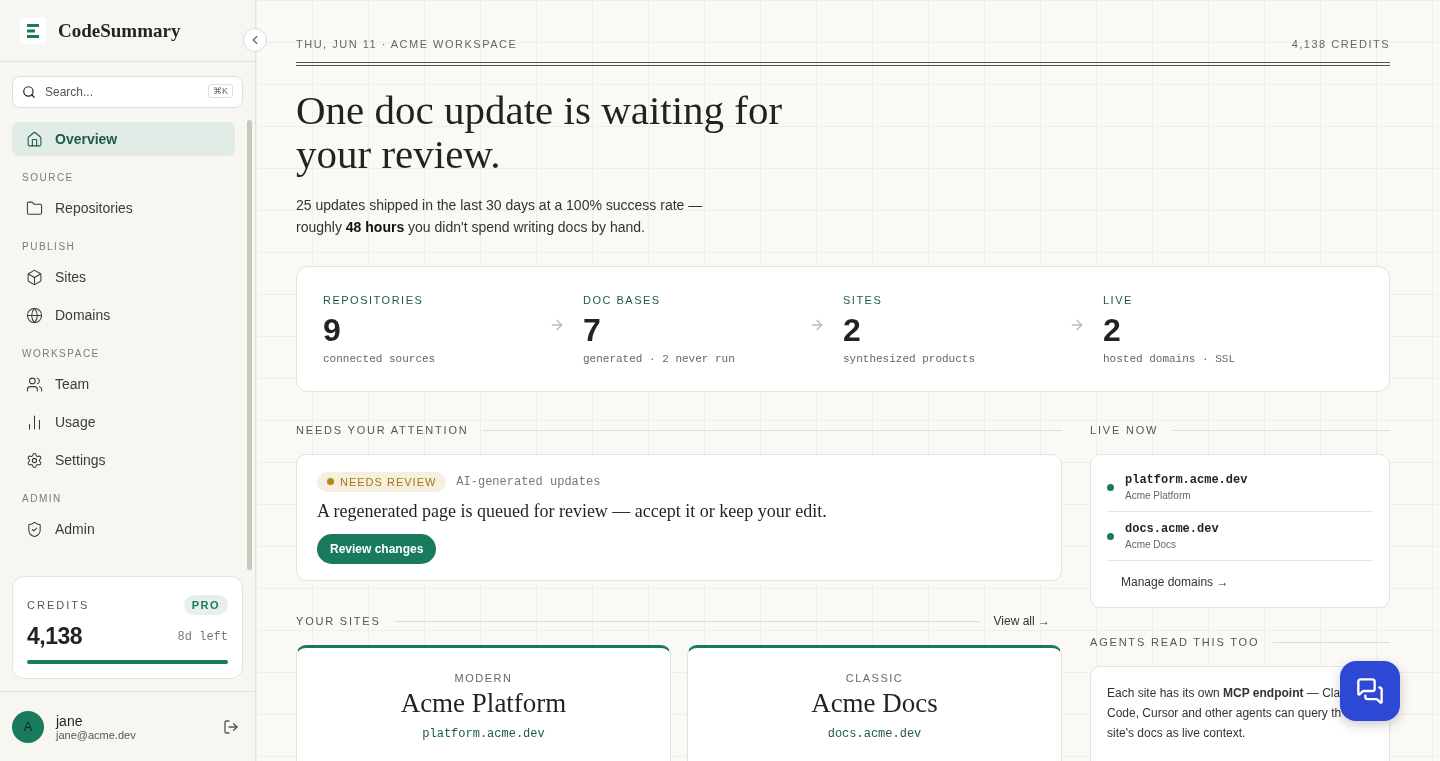 The height and width of the screenshot is (761, 1440). I want to click on site-card: CLASSIC Acme Docs docs.acme.dev, so click(874, 703).